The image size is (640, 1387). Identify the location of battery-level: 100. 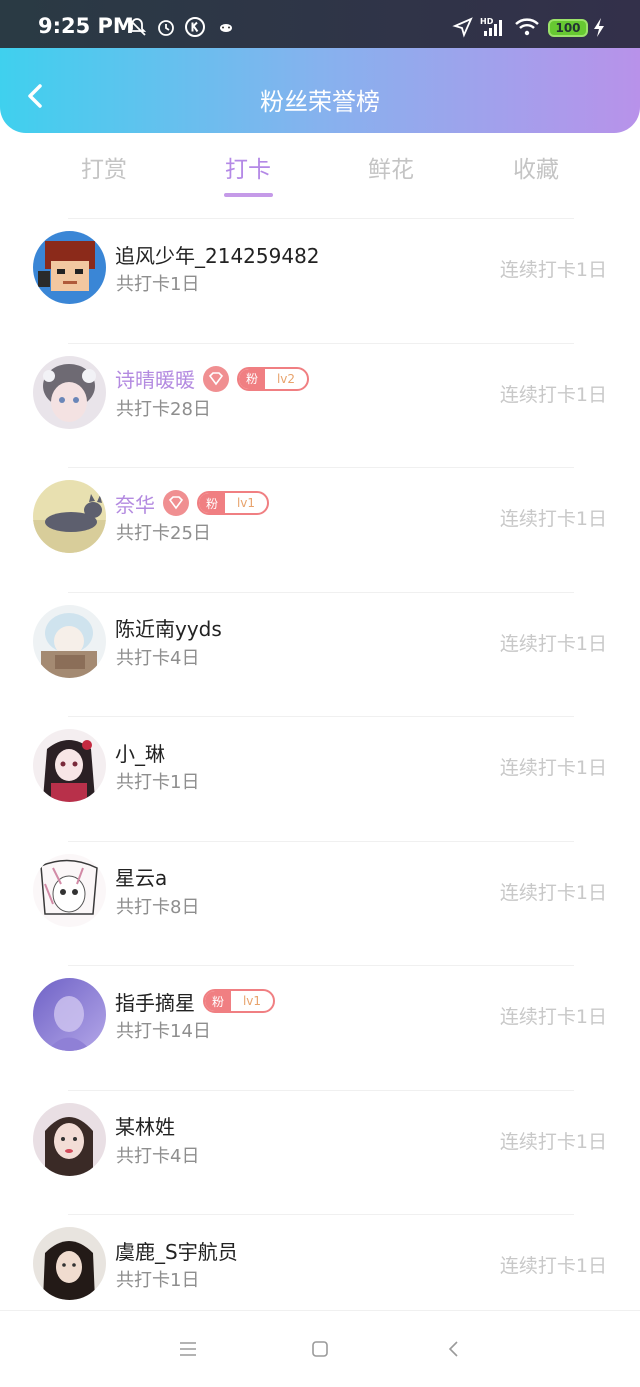
(568, 28).